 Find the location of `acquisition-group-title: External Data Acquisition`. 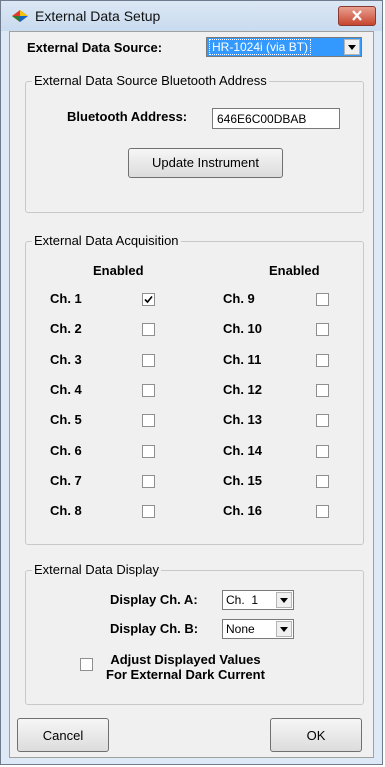

acquisition-group-title: External Data Acquisition is located at coordinates (106, 240).